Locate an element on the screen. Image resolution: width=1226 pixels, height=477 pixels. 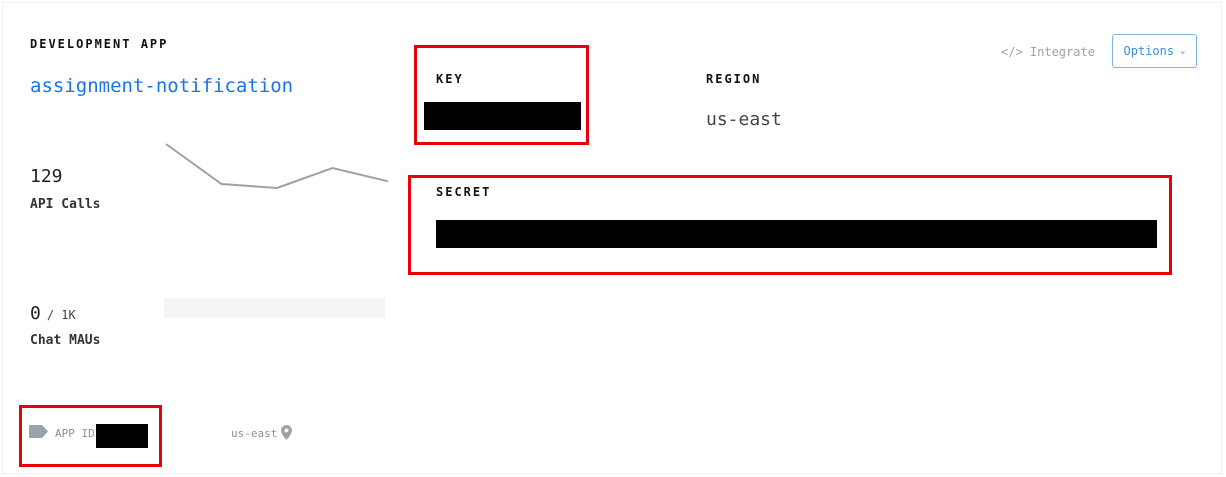
secret-value-redacted is located at coordinates (796, 234).